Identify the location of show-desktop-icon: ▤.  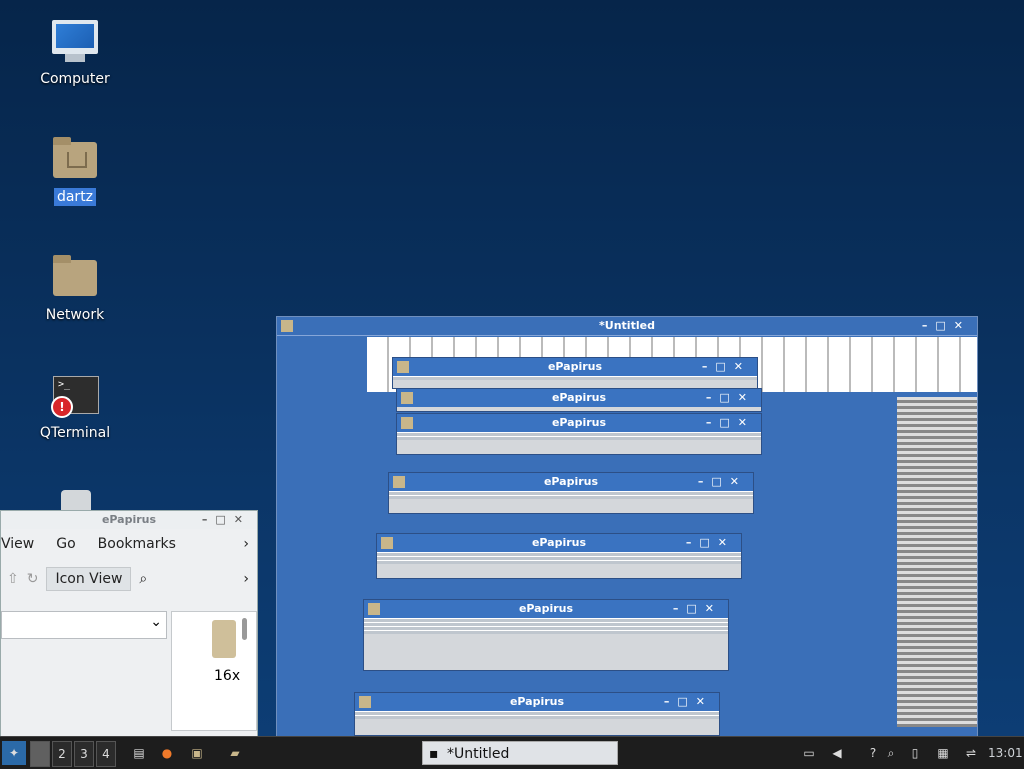
(139, 753).